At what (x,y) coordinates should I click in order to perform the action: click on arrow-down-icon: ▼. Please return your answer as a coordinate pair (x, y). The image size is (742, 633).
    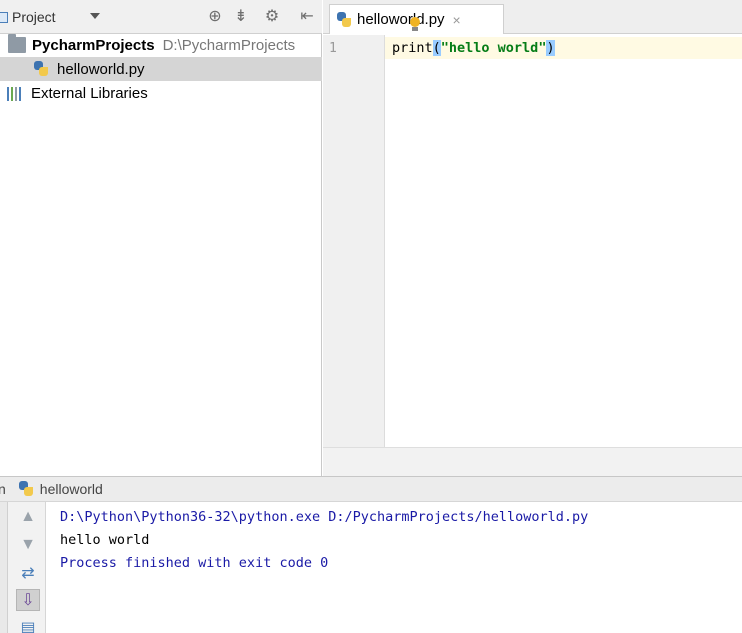
    Looking at the image, I should click on (28, 545).